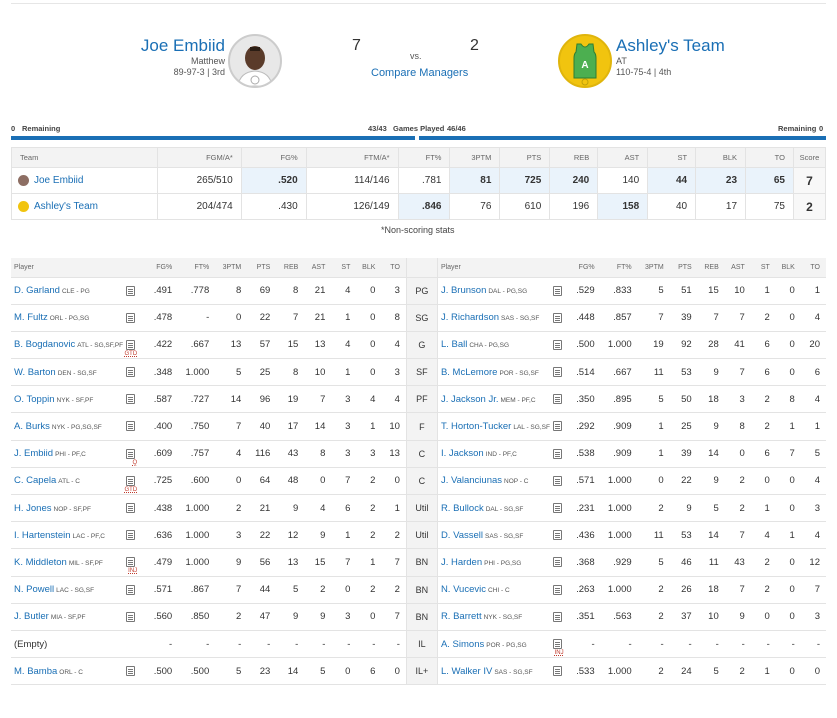 This screenshot has width=837, height=718. Describe the element at coordinates (34, 399) in the screenshot. I see `player-name-link: O. Toppin` at that location.